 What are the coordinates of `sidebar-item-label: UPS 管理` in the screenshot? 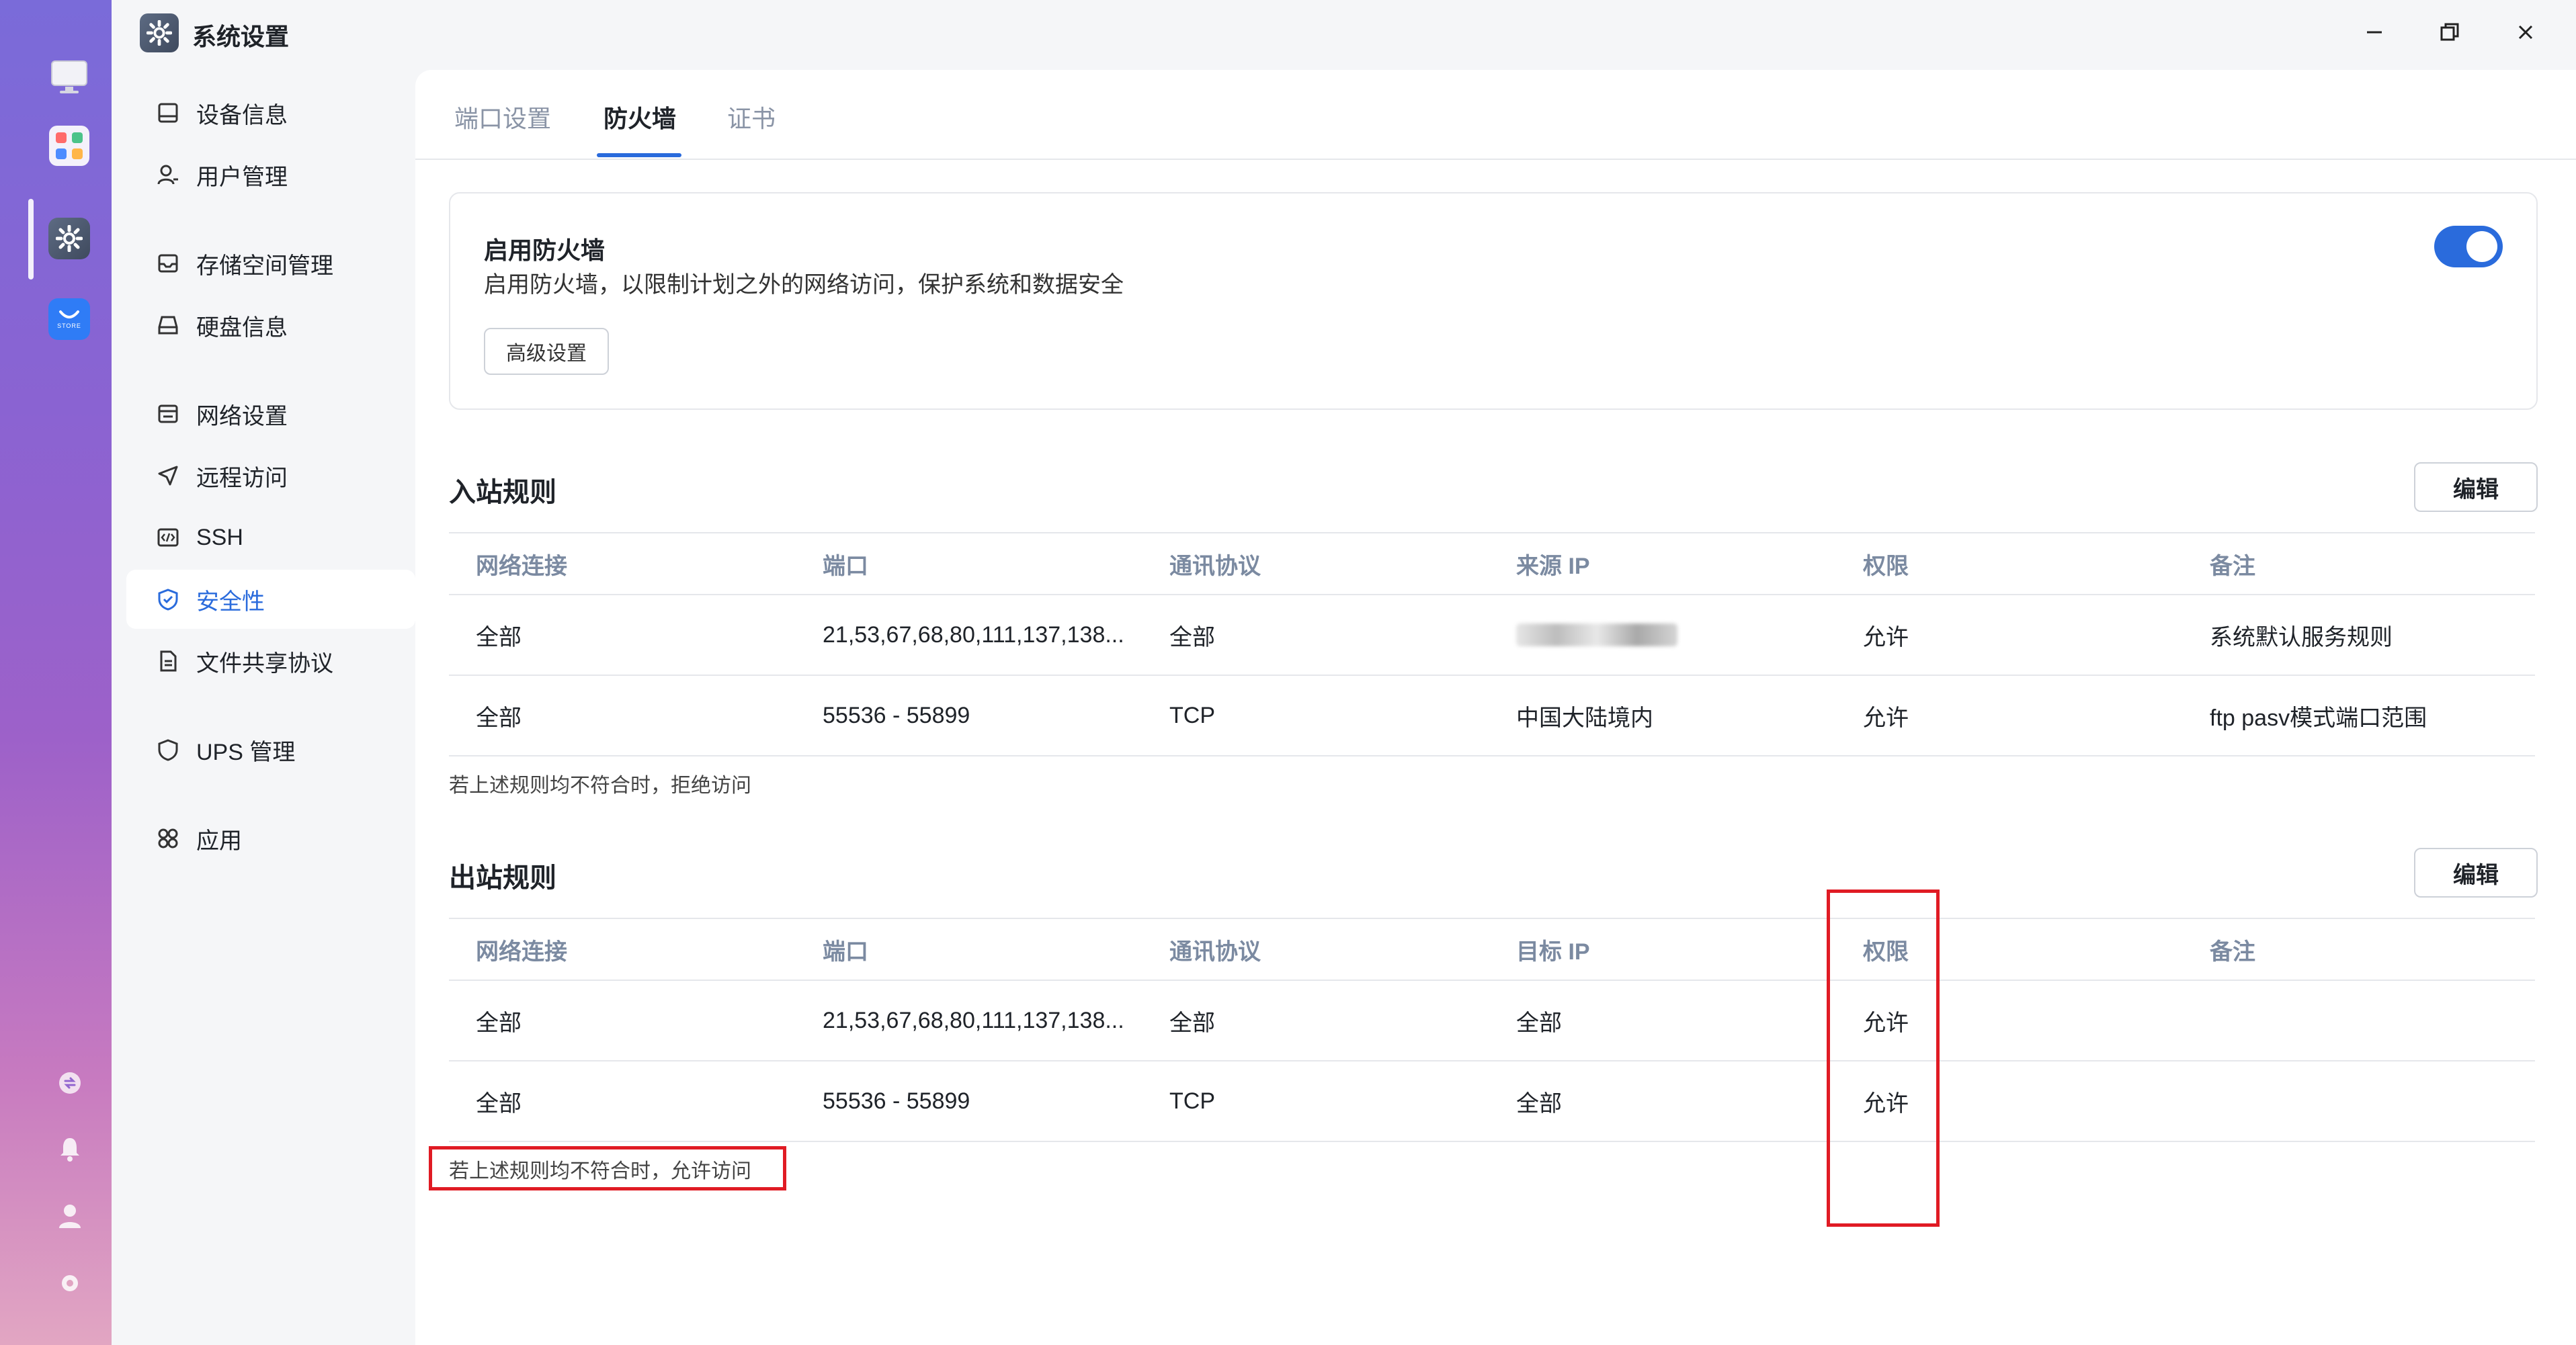 It's located at (246, 752).